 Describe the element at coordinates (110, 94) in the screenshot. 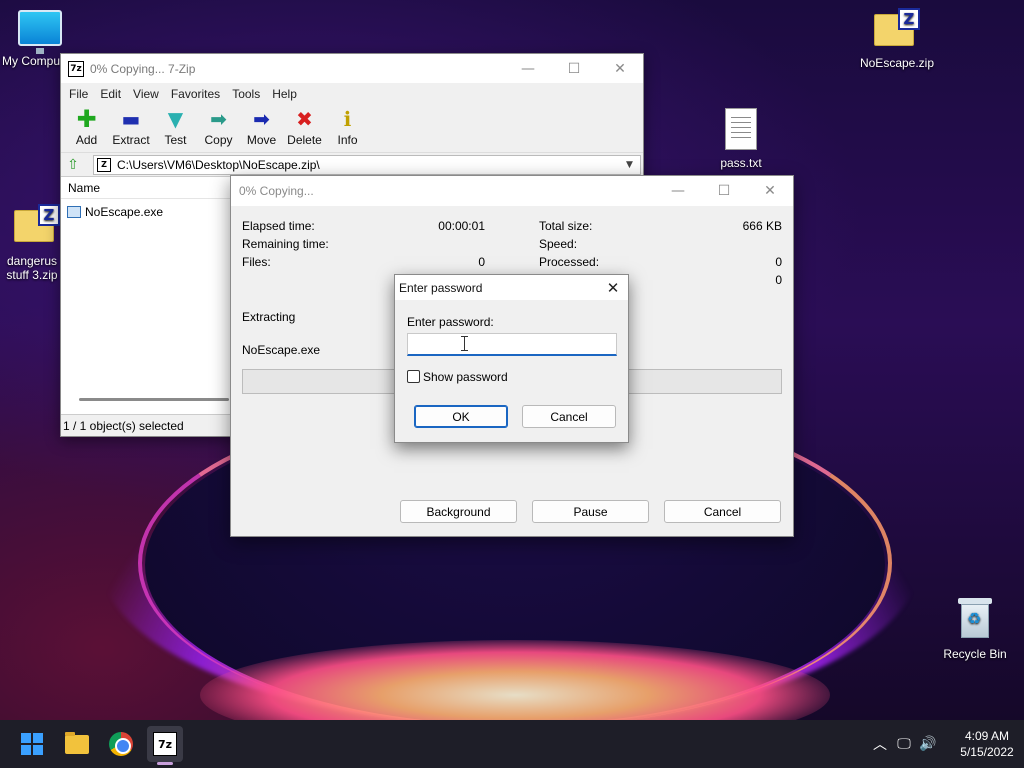

I see `menu-edit: Edit` at that location.